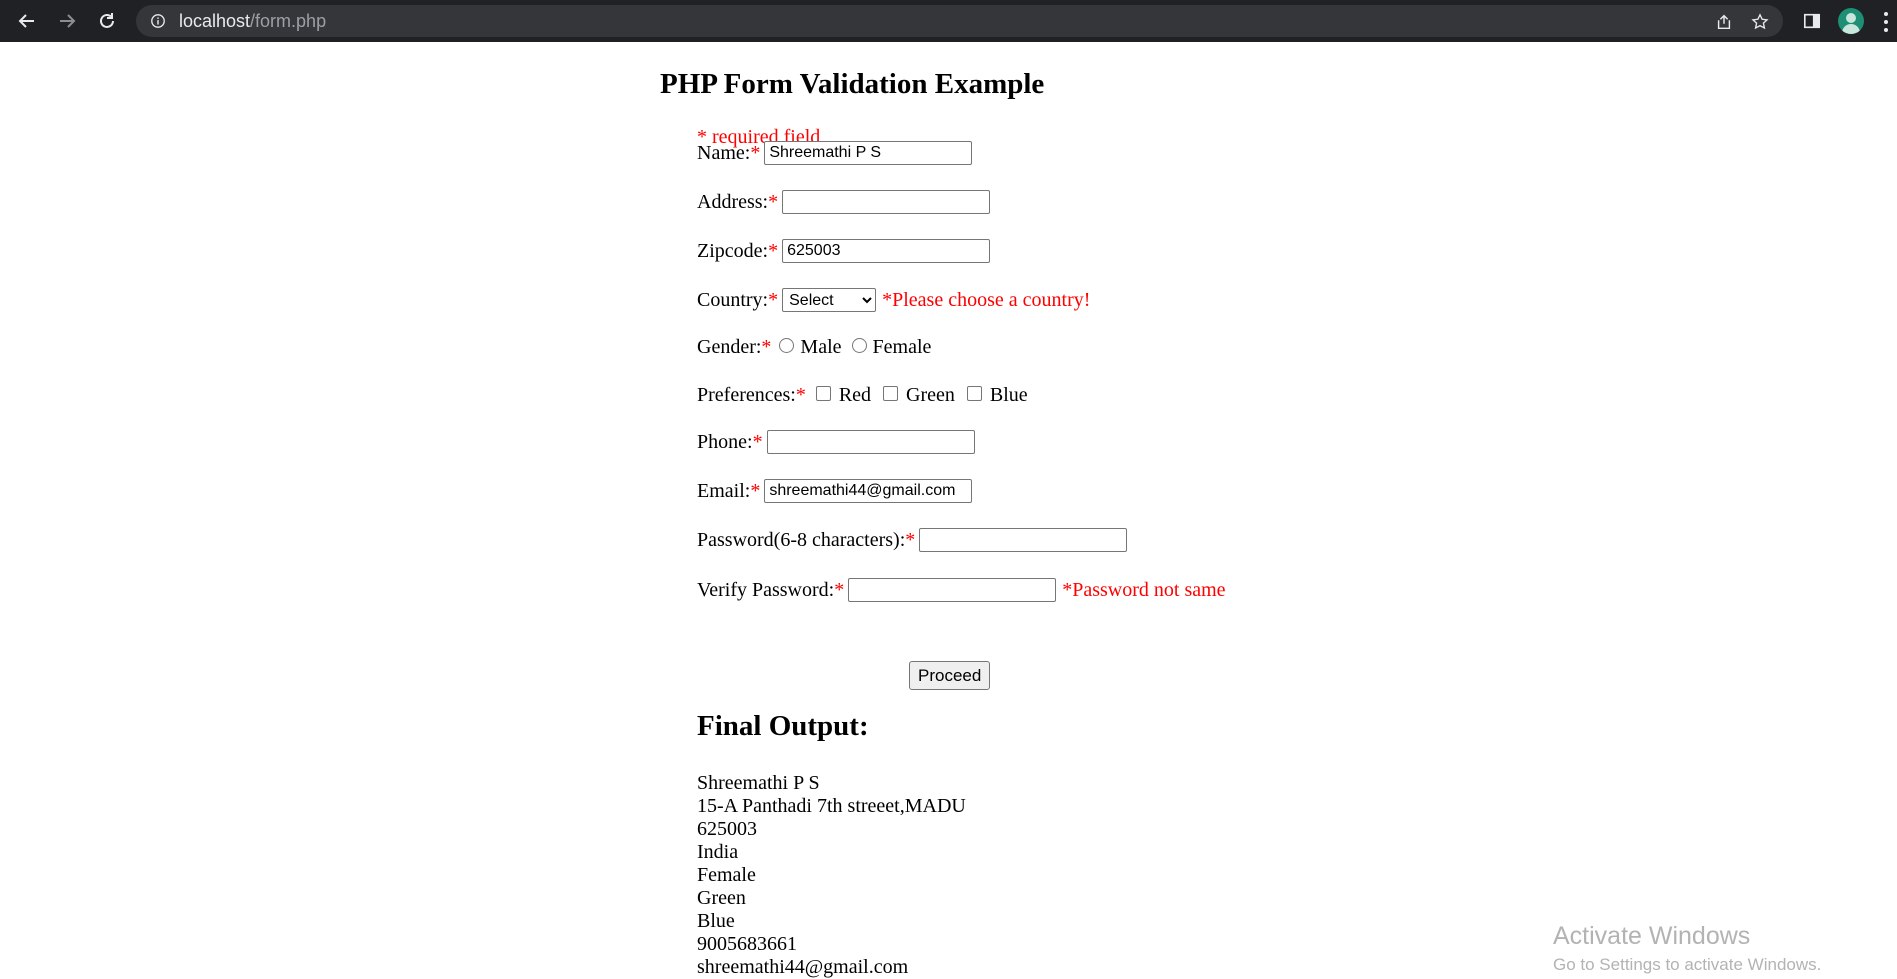 Image resolution: width=1897 pixels, height=979 pixels. I want to click on gender-option-label: Female, so click(902, 347).